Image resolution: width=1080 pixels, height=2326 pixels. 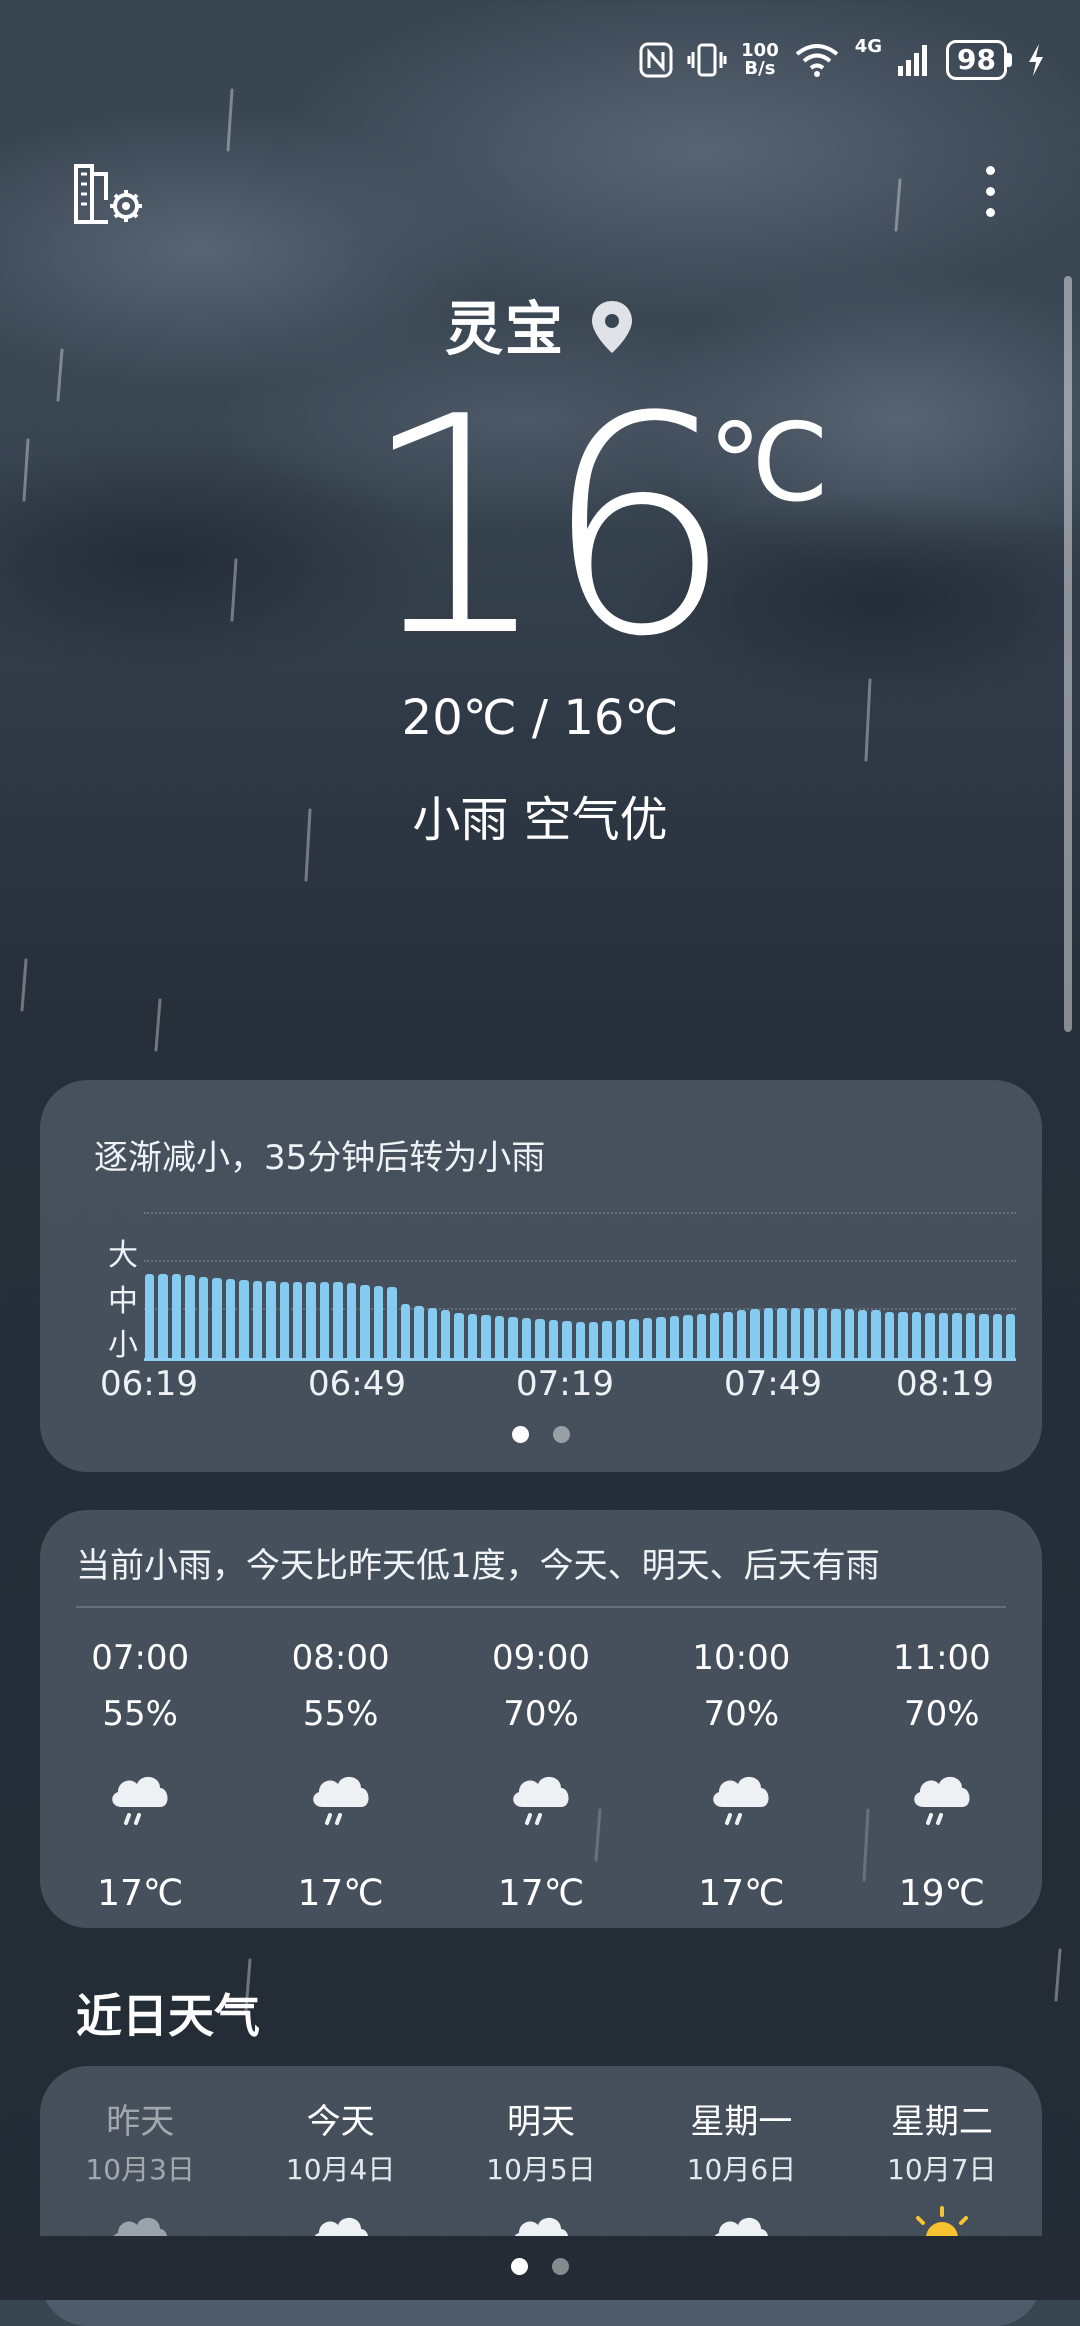 What do you see at coordinates (340, 2169) in the screenshot?
I see `day-date: 10月4日` at bounding box center [340, 2169].